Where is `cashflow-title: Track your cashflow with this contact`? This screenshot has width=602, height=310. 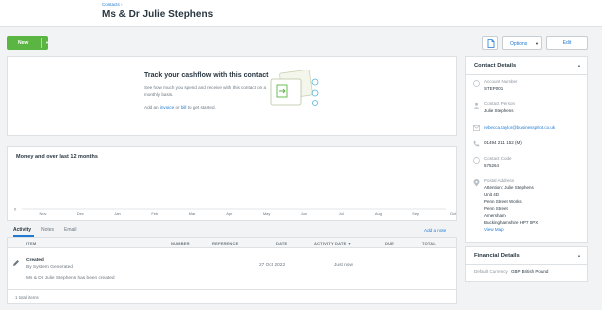 cashflow-title: Track your cashflow with this contact is located at coordinates (206, 75).